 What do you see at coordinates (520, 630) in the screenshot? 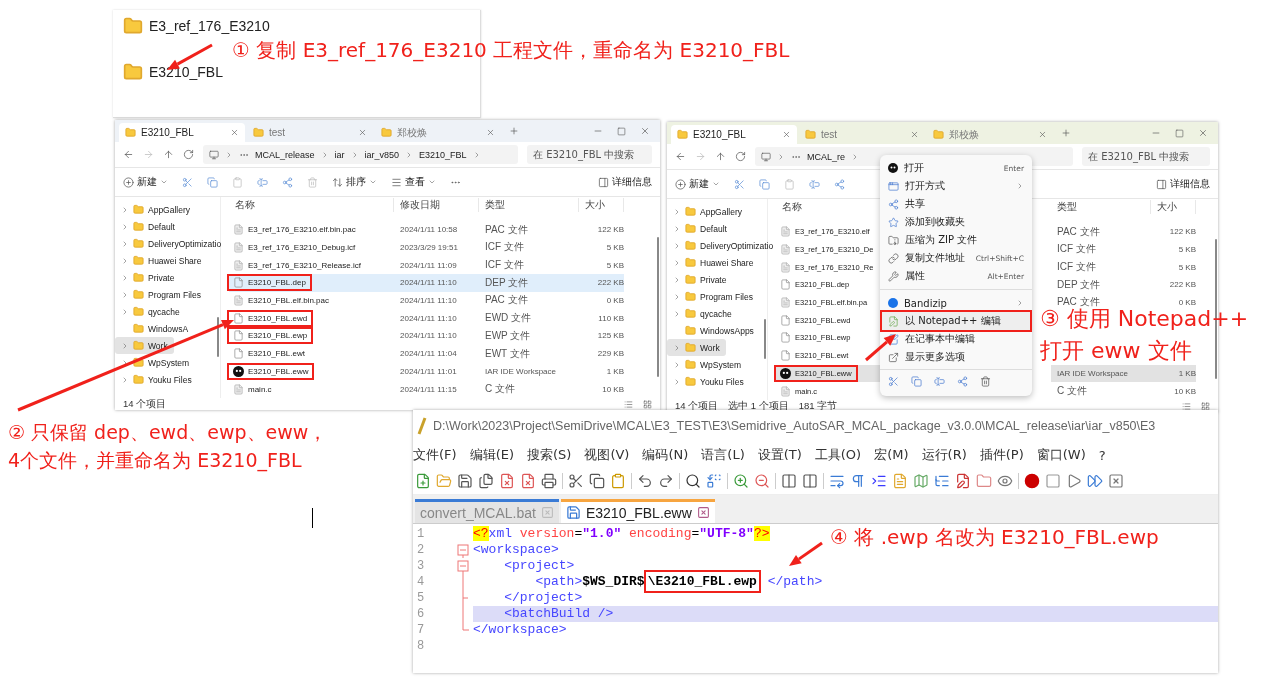
I see `code-line: </workspace>` at bounding box center [520, 630].